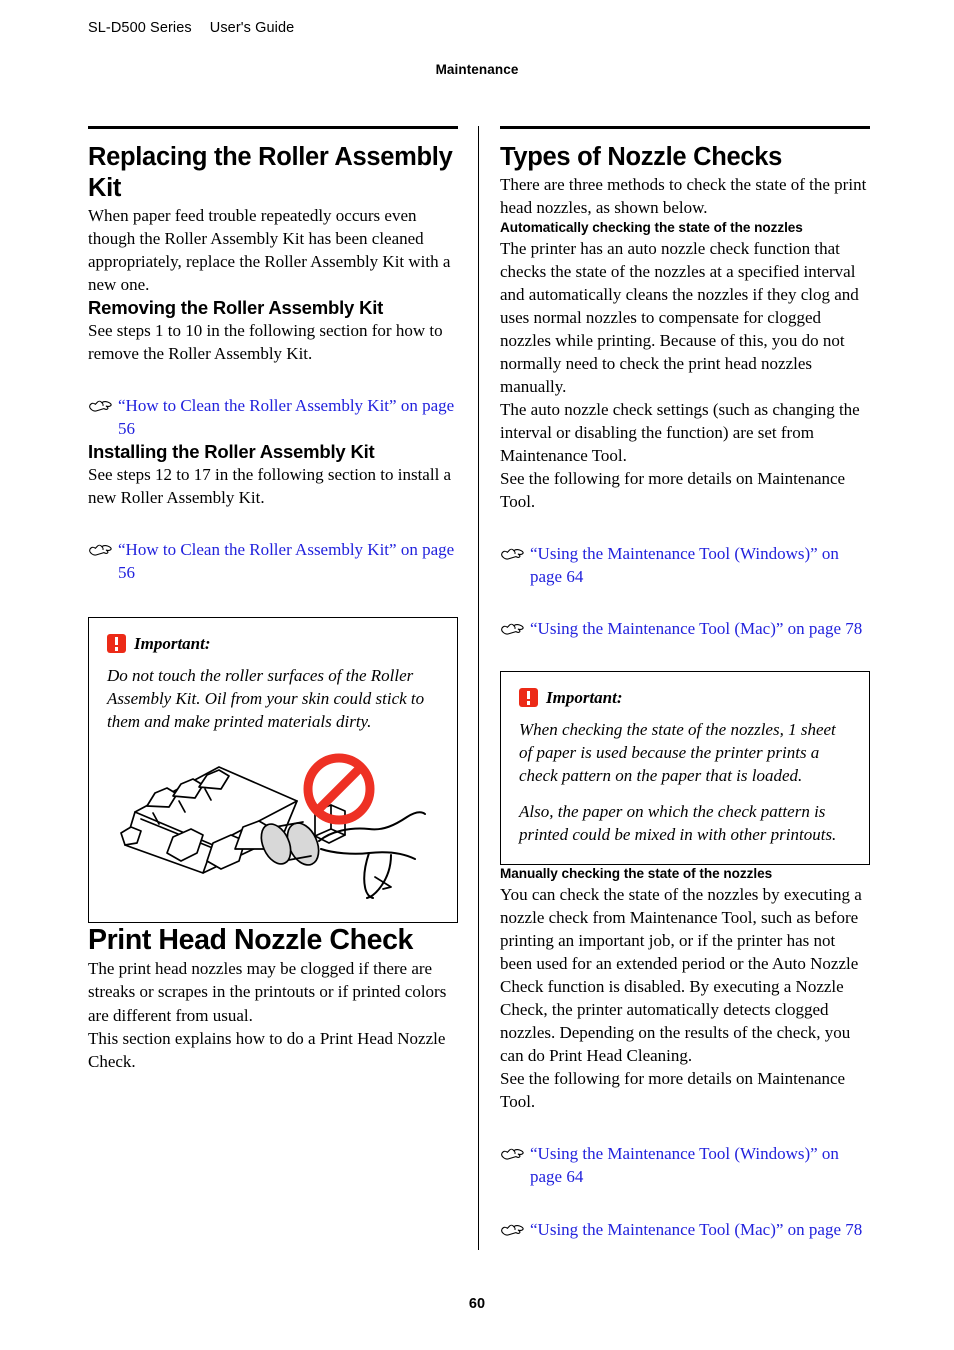 The height and width of the screenshot is (1350, 954). Describe the element at coordinates (273, 165) in the screenshot. I see `heading-replacing-roller-assembly-kit: Replacing the Roller Assembly Kit` at that location.